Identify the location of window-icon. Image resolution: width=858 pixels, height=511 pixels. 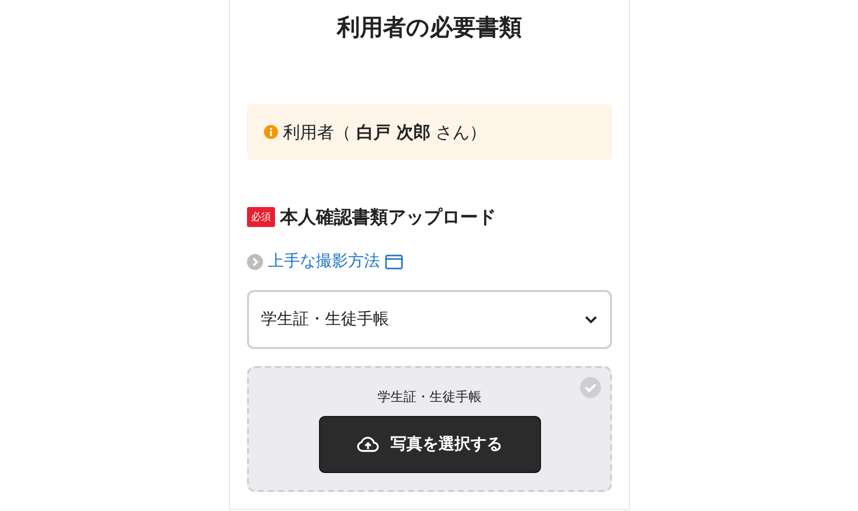
(394, 262).